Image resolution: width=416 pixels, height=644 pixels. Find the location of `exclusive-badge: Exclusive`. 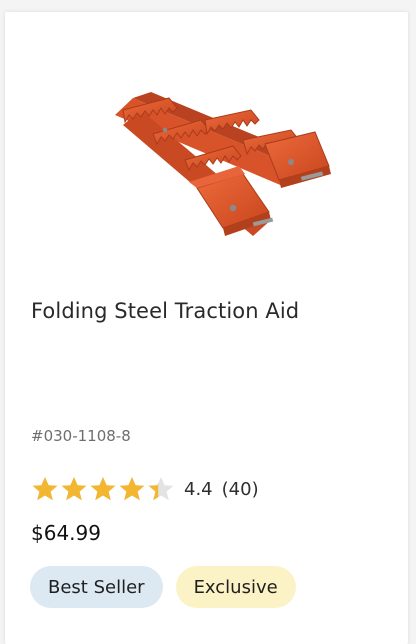

exclusive-badge: Exclusive is located at coordinates (235, 587).